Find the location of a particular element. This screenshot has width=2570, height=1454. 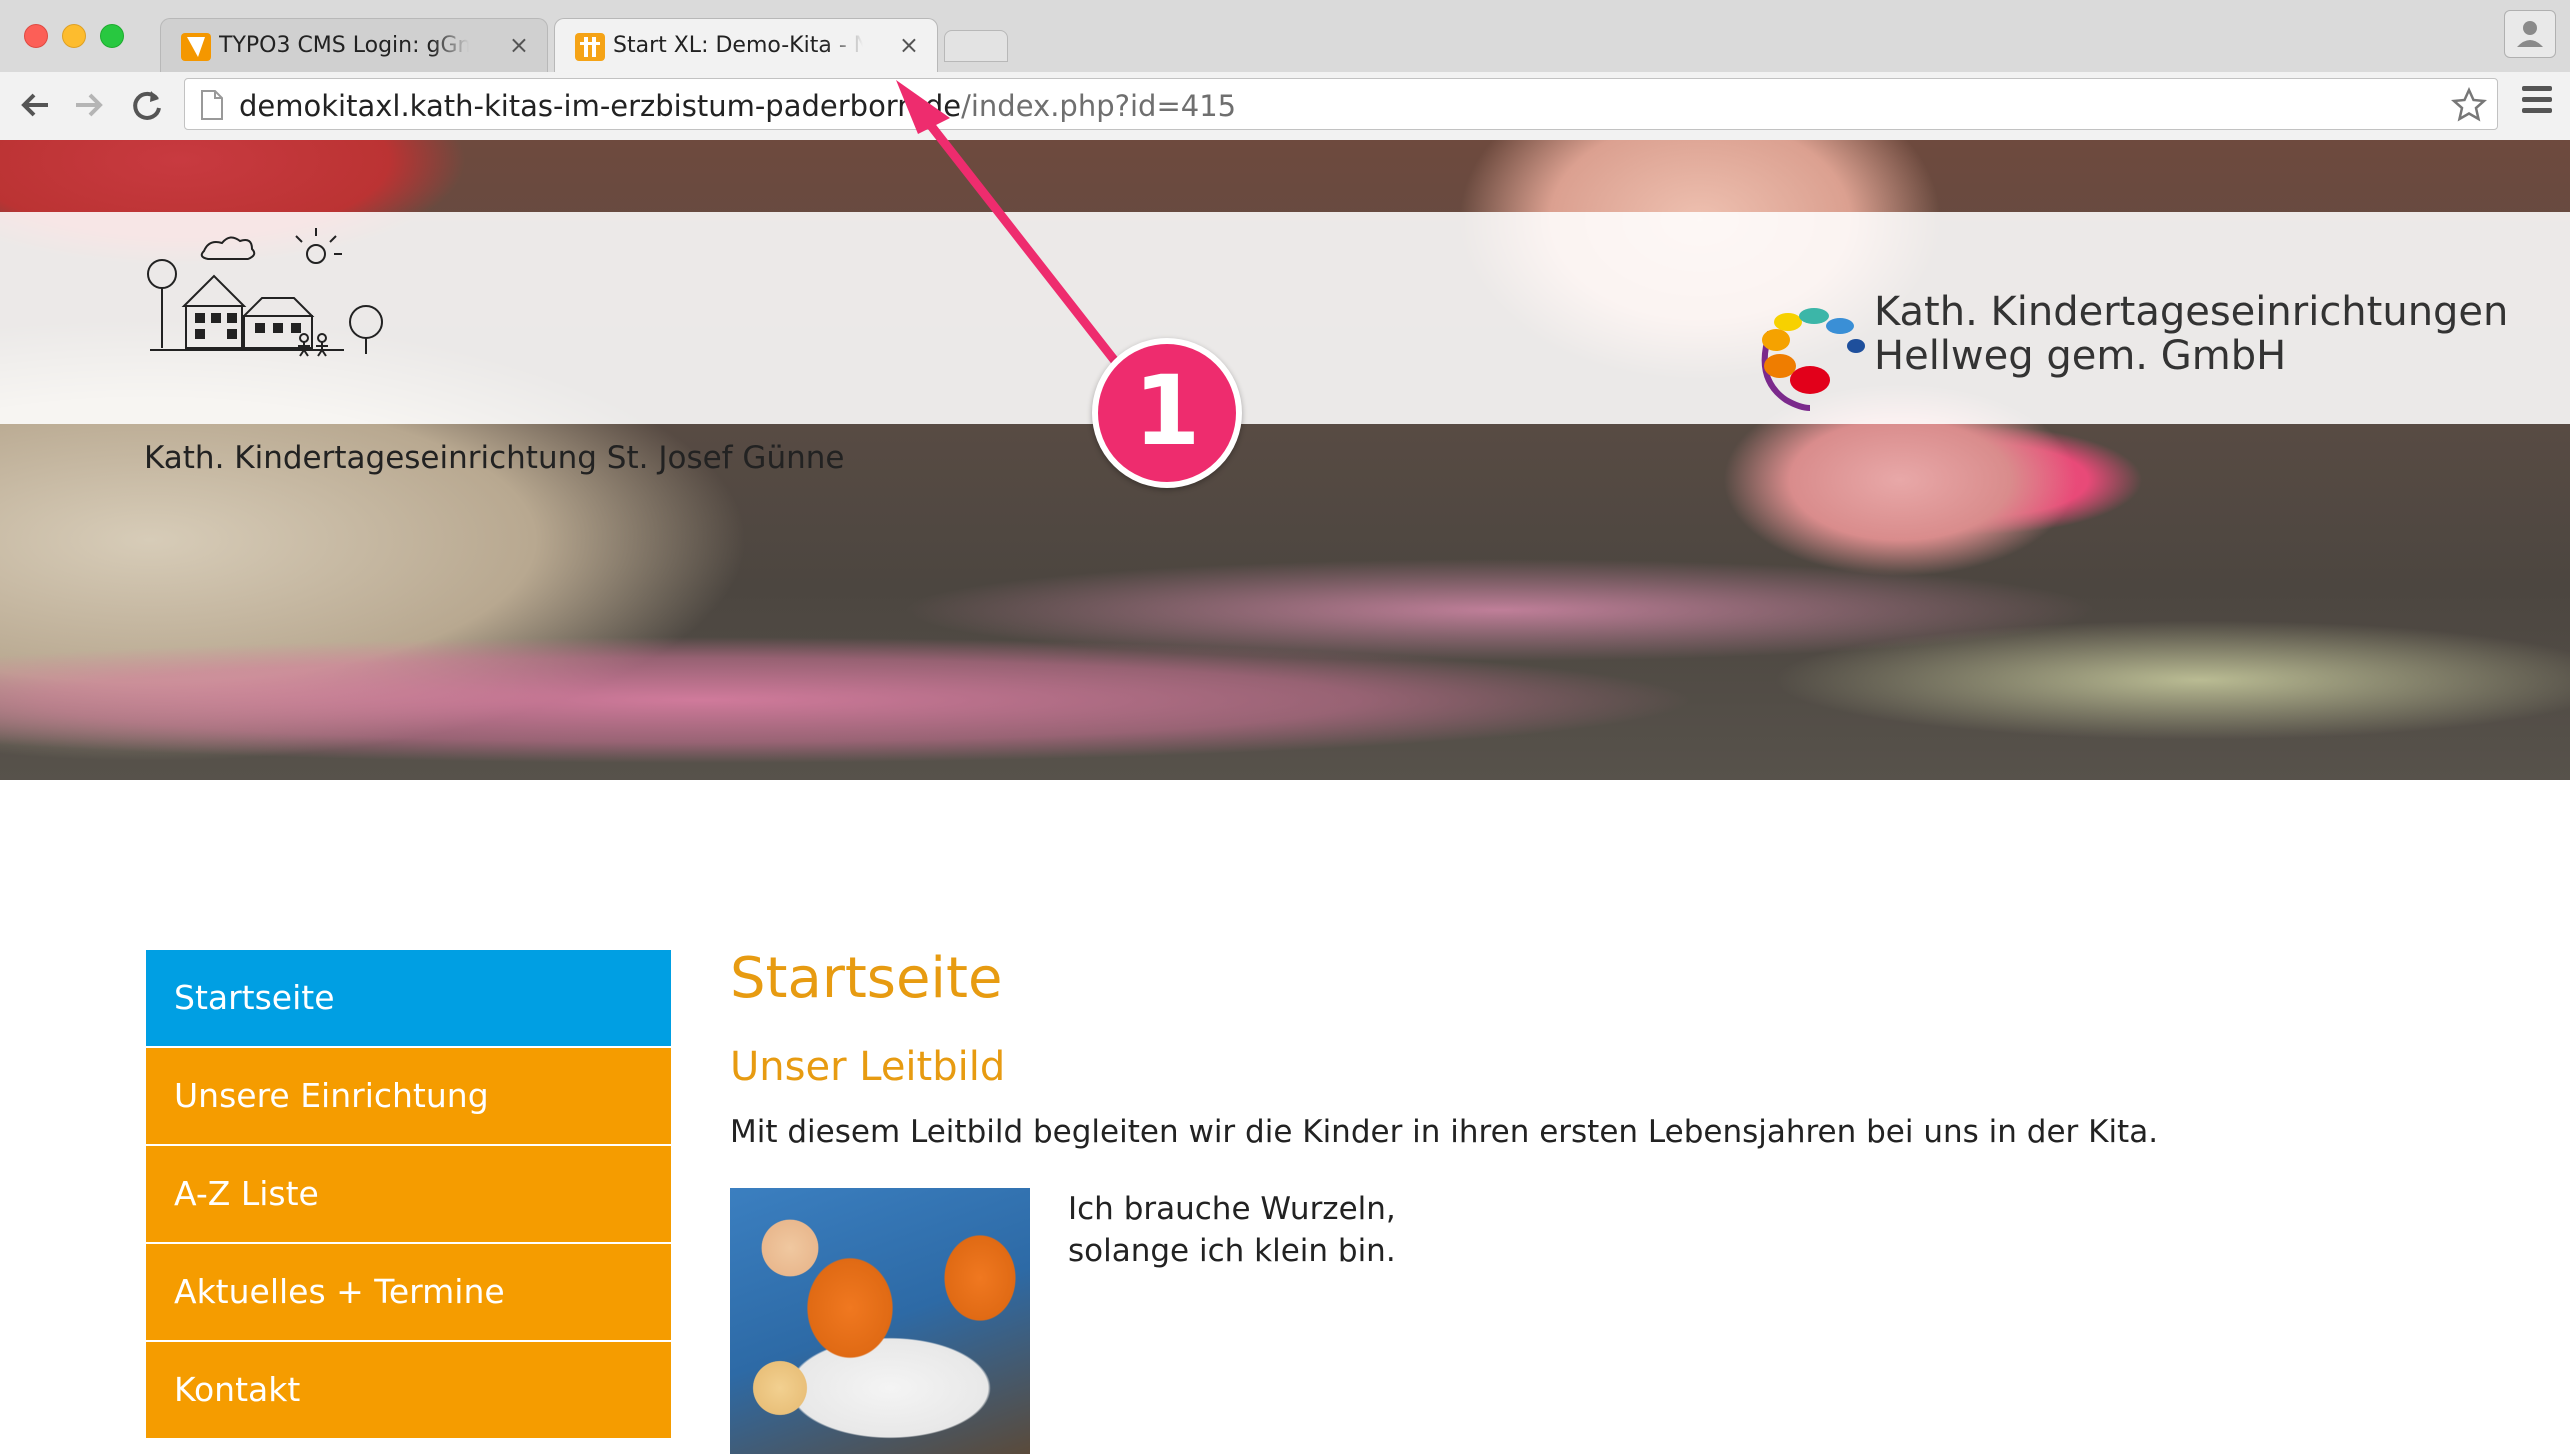

quote-line: Ich brauche Wurzeln, is located at coordinates (1232, 1209).